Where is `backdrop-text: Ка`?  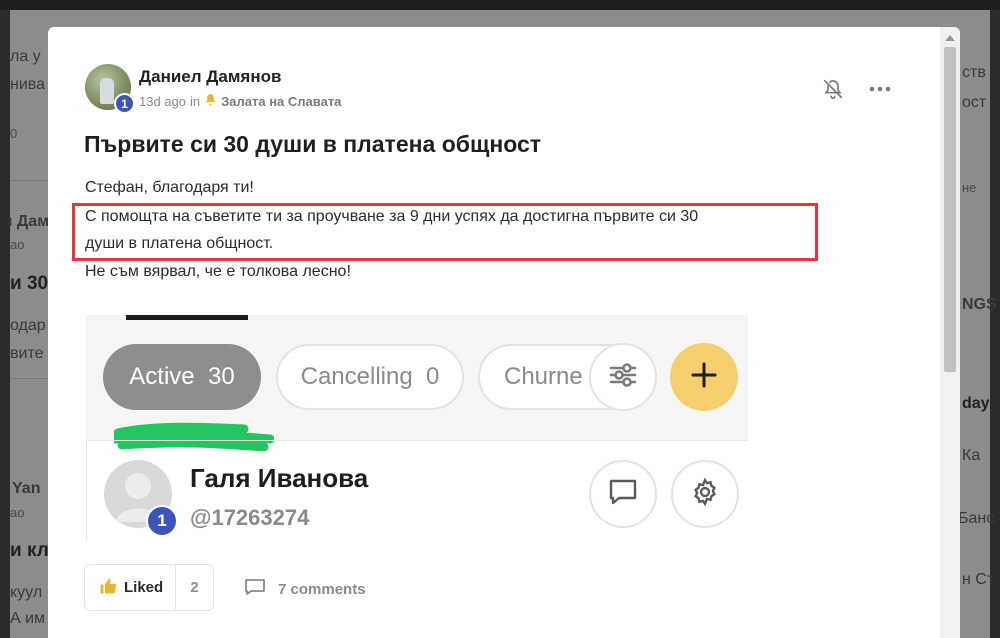 backdrop-text: Ка is located at coordinates (971, 455).